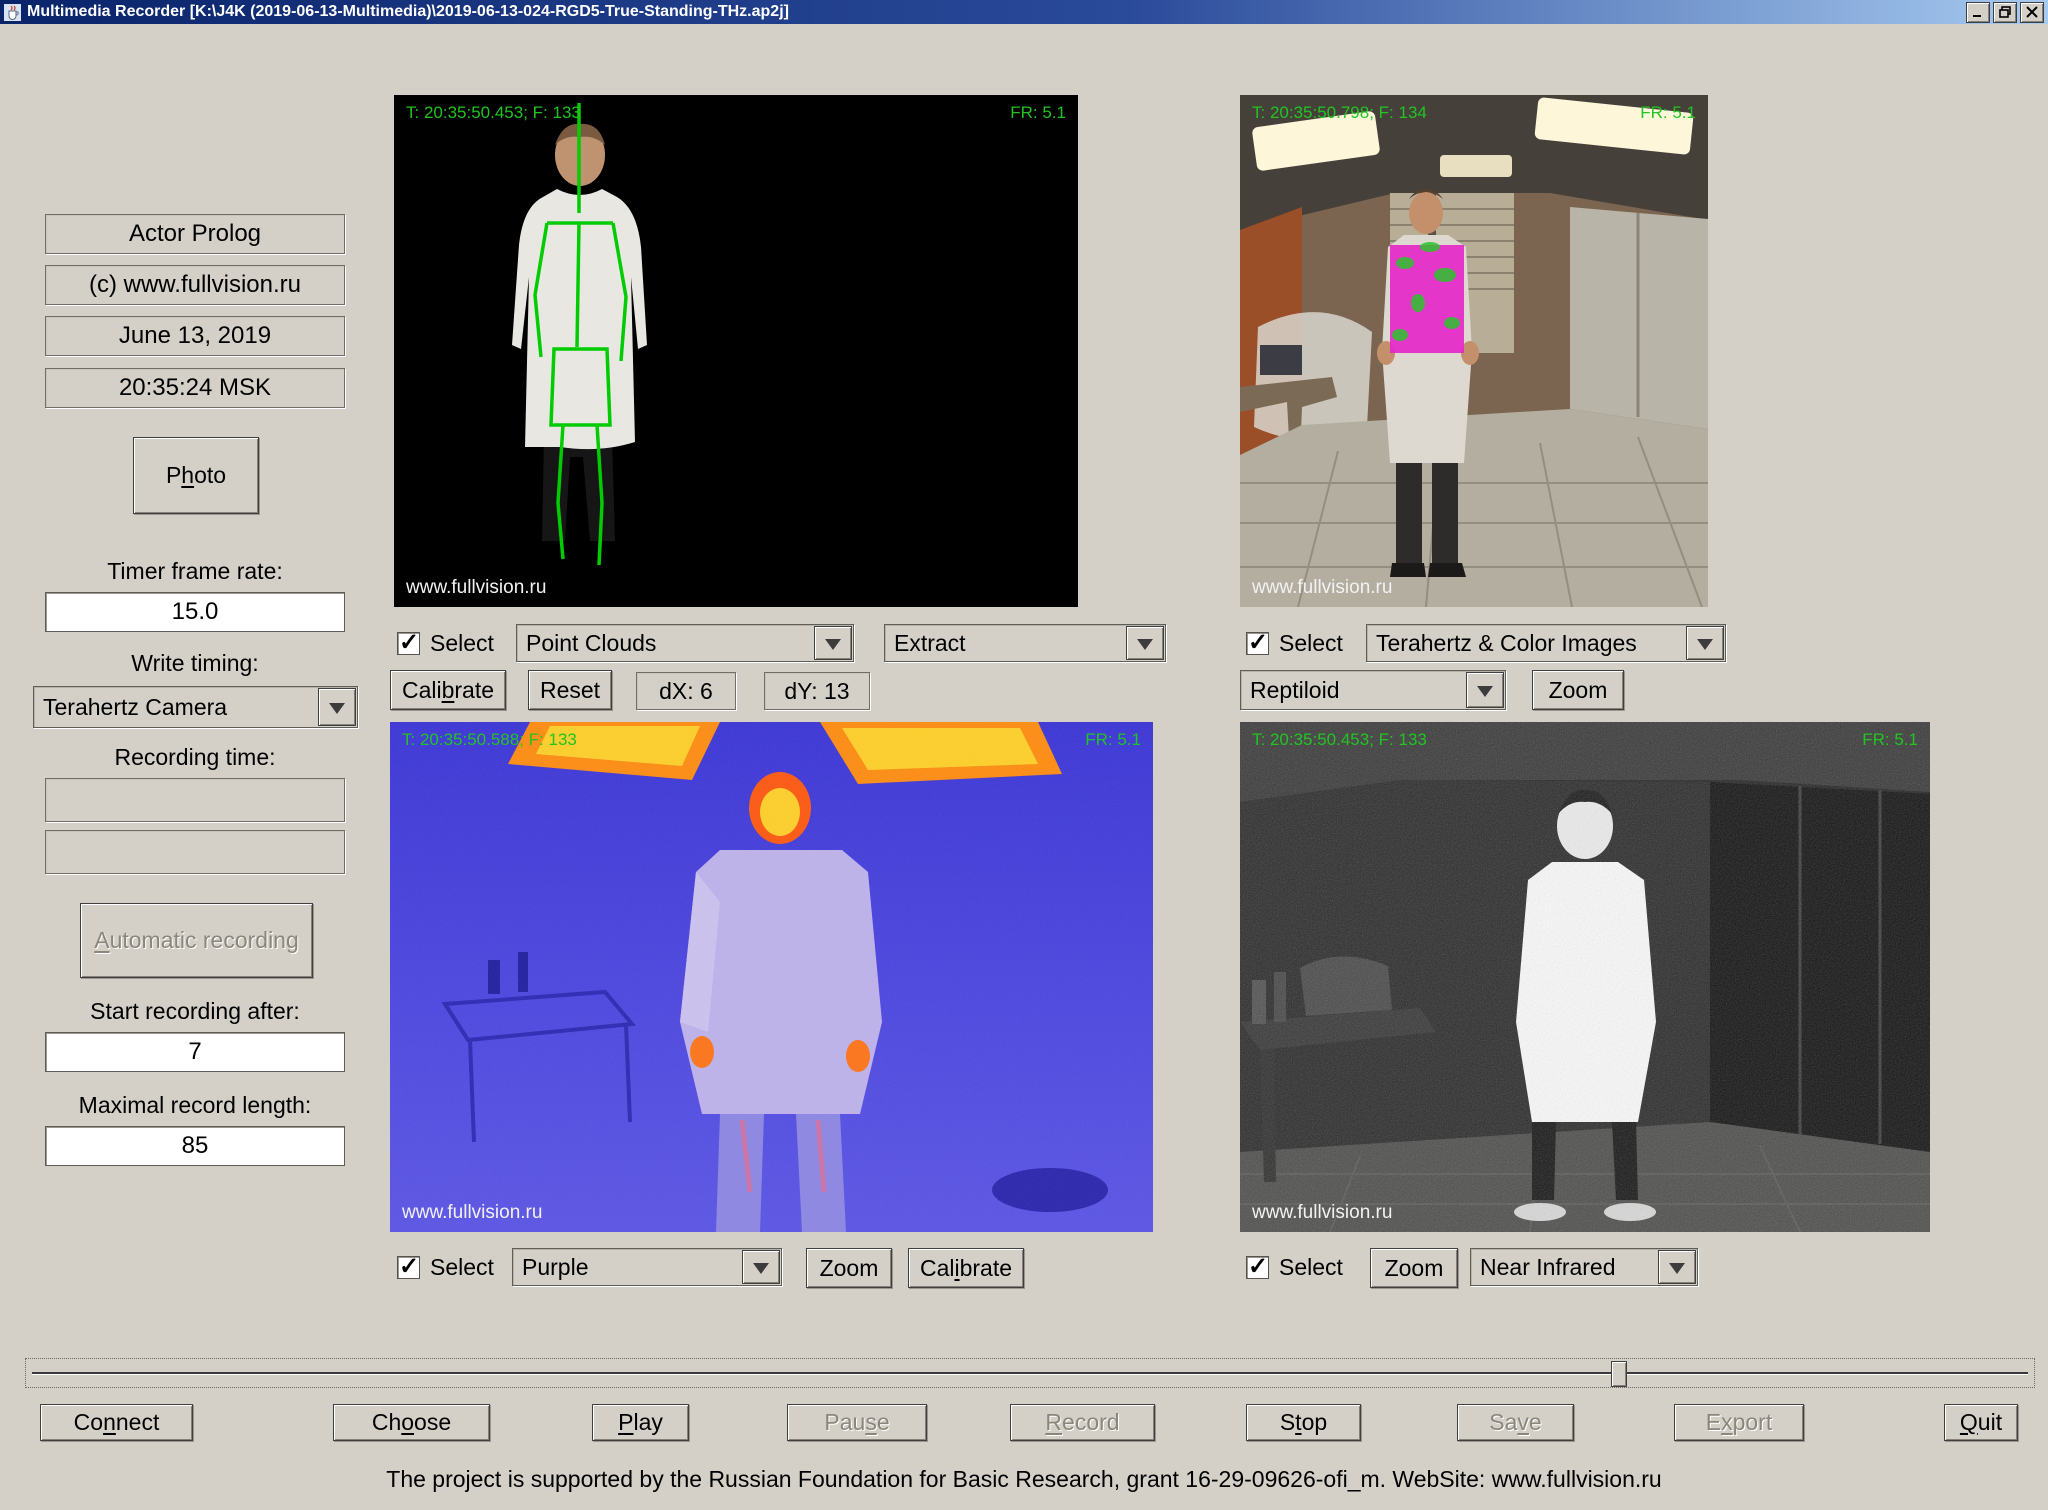 The width and height of the screenshot is (2048, 1510). Describe the element at coordinates (408, 642) in the screenshot. I see `skeleton-select-checkbox` at that location.